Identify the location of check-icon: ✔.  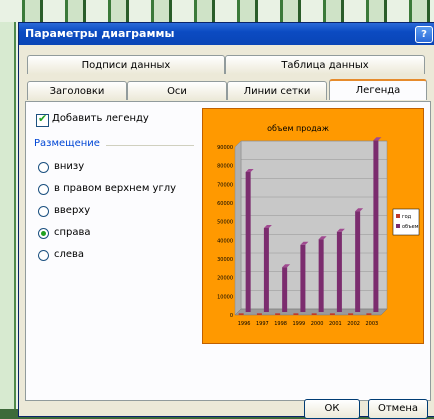
(43, 118).